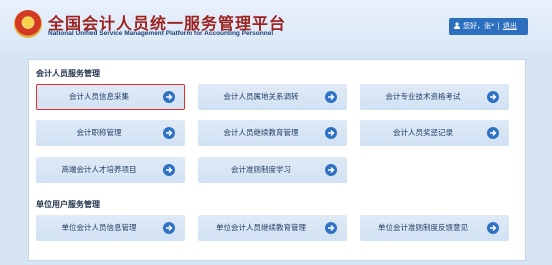 This screenshot has height=265, width=552. I want to click on tile-senior-talent-program: 高端会计人才培养项目, so click(110, 170).